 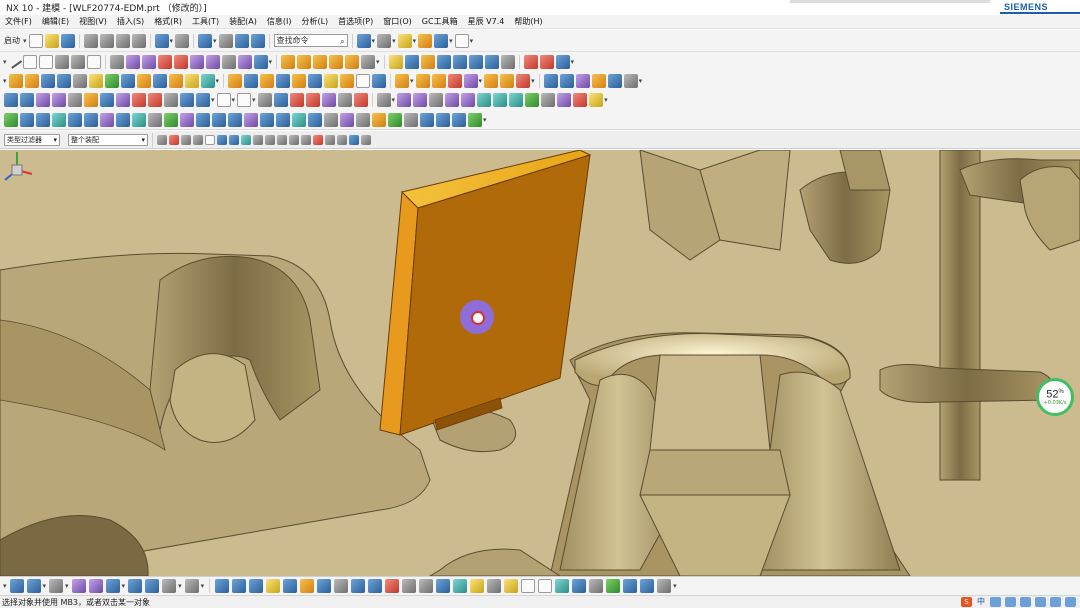 What do you see at coordinates (314, 21) in the screenshot?
I see `menu-analysis: 分析(L)` at bounding box center [314, 21].